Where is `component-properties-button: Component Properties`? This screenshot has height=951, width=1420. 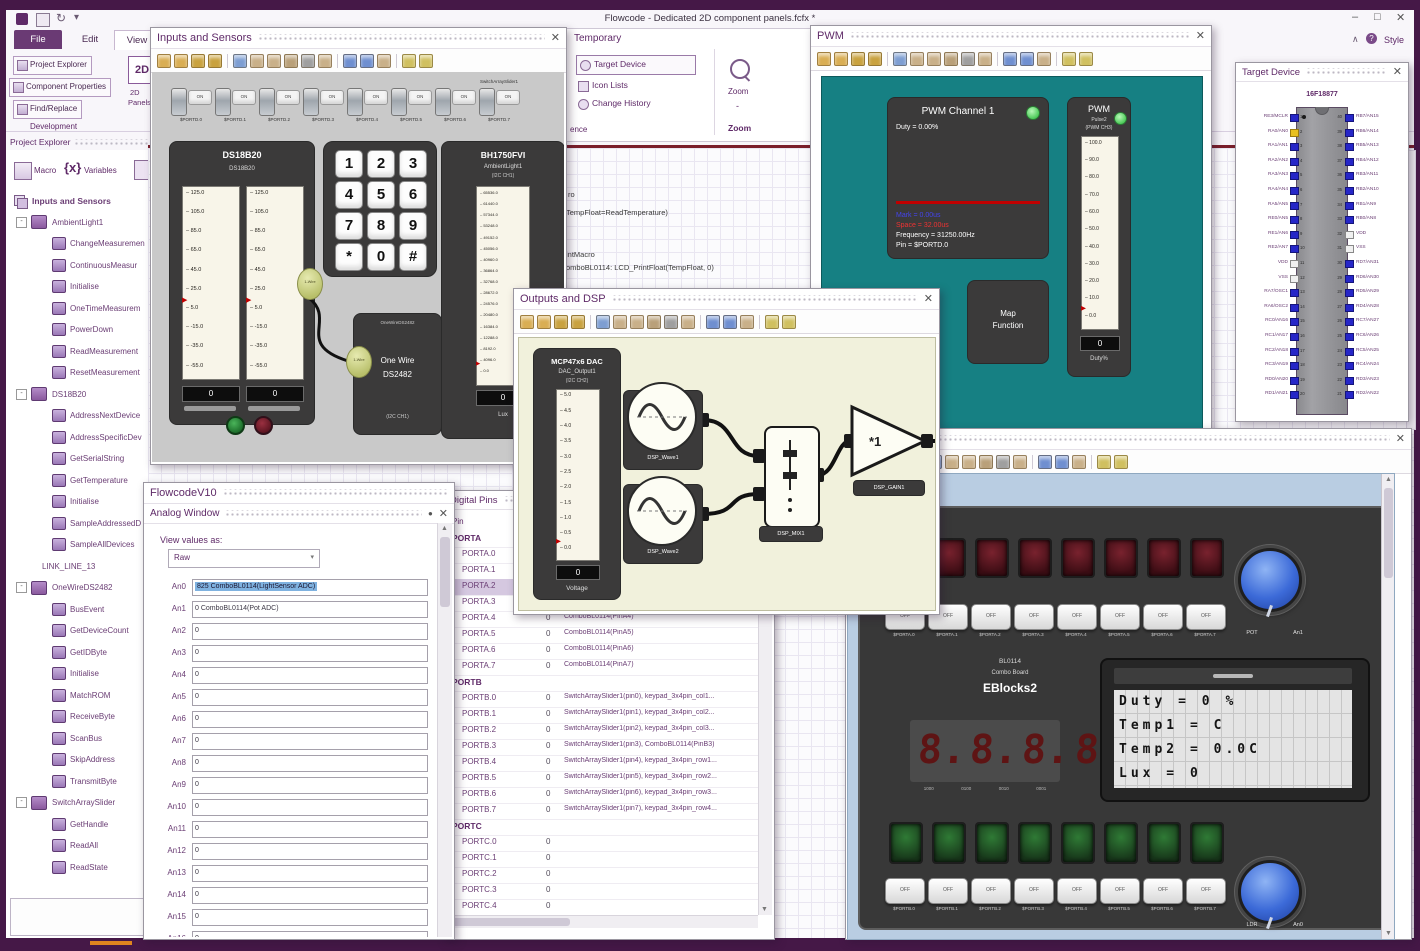 component-properties-button: Component Properties is located at coordinates (60, 87).